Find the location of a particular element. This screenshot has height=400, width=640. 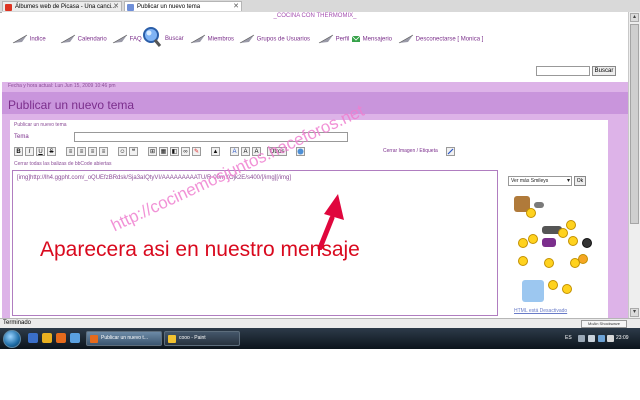

page-scrollbar: ▴ ▾ is located at coordinates (634, 165).